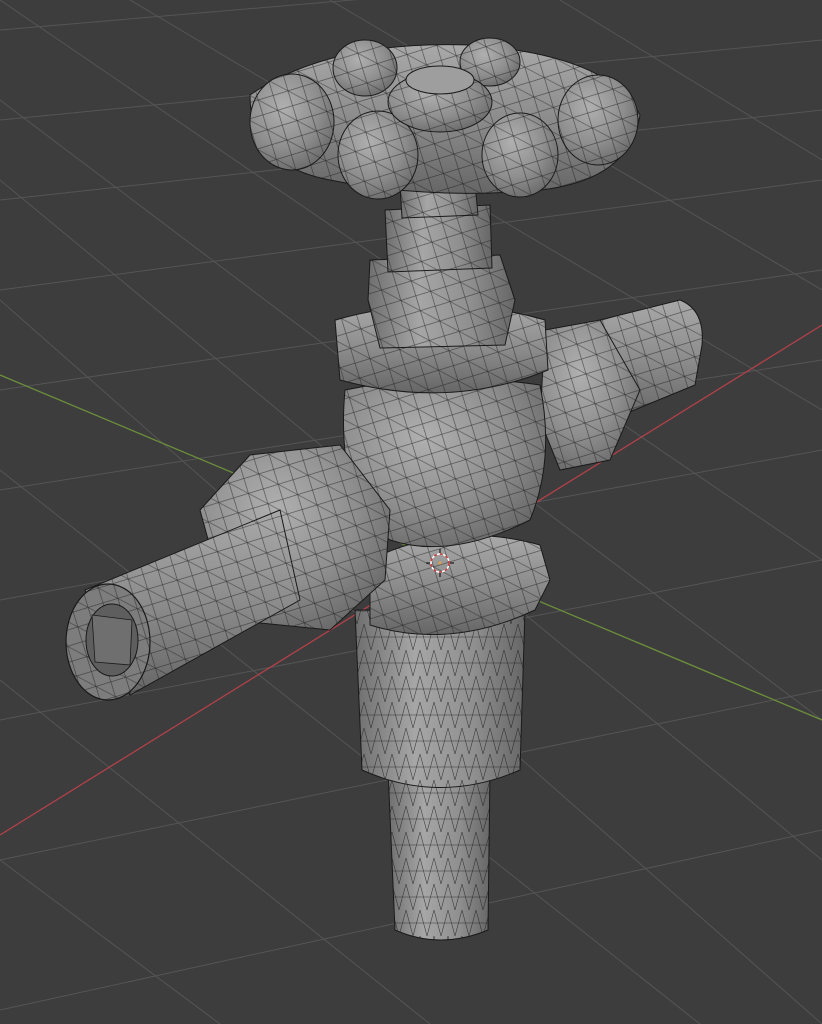 This screenshot has height=1024, width=822. Describe the element at coordinates (445, 118) in the screenshot. I see `handwheel` at that location.